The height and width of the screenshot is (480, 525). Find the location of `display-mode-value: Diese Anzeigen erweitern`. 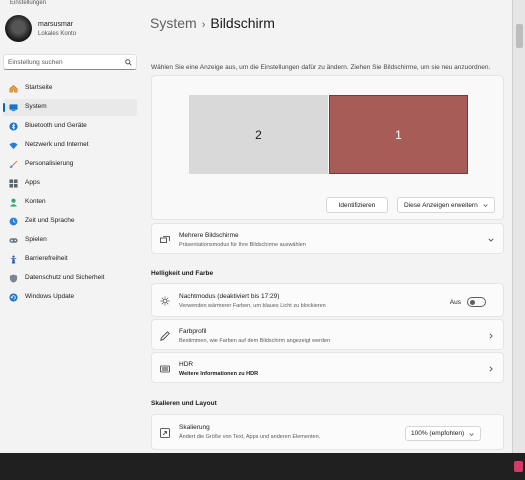

display-mode-value: Diese Anzeigen erweitern is located at coordinates (441, 205).